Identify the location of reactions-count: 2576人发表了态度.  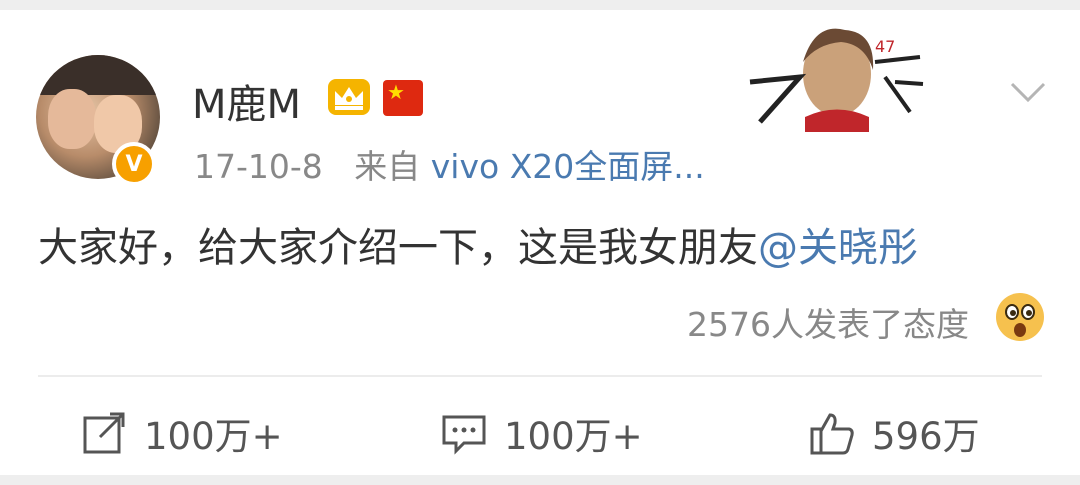
(828, 322).